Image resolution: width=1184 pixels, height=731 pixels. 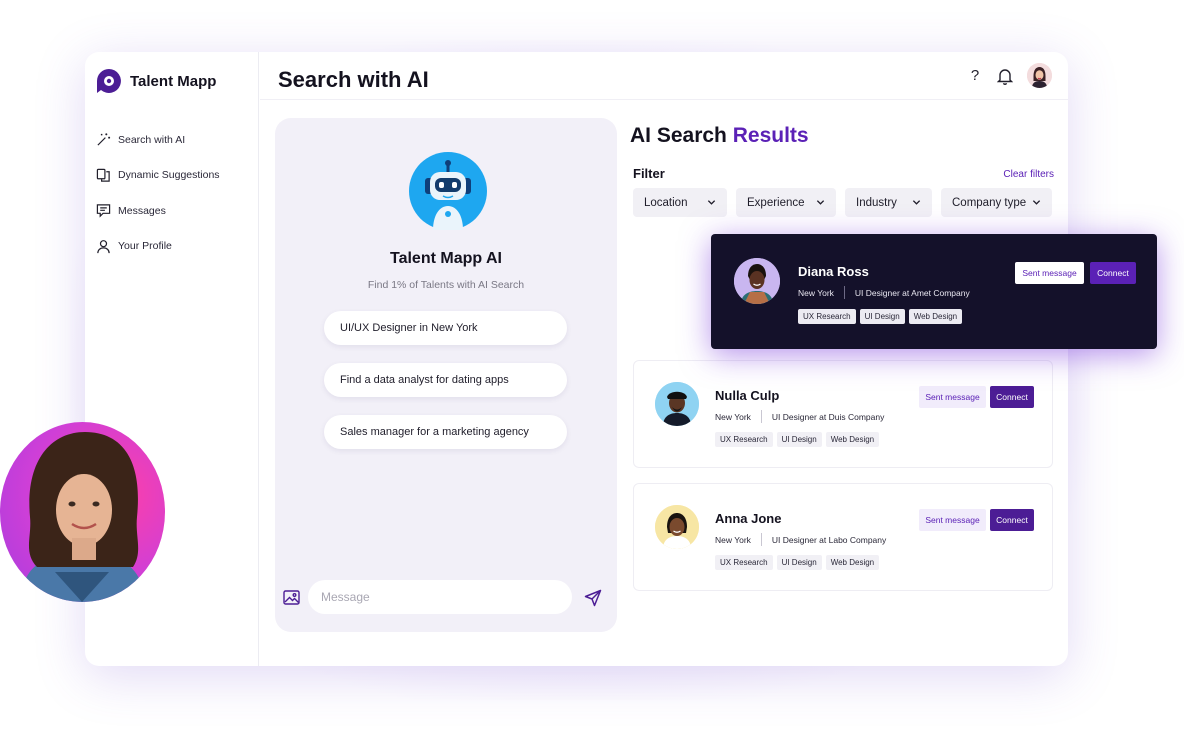 What do you see at coordinates (1005, 76) in the screenshot?
I see `bell-icon` at bounding box center [1005, 76].